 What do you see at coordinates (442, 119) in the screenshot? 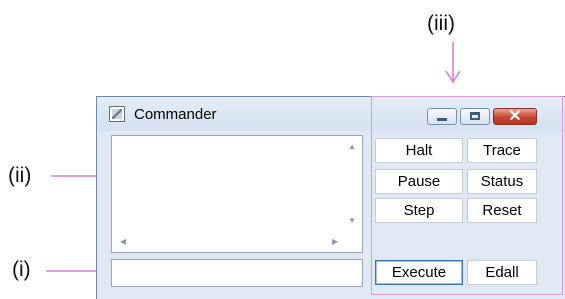
I see `minimize-icon` at bounding box center [442, 119].